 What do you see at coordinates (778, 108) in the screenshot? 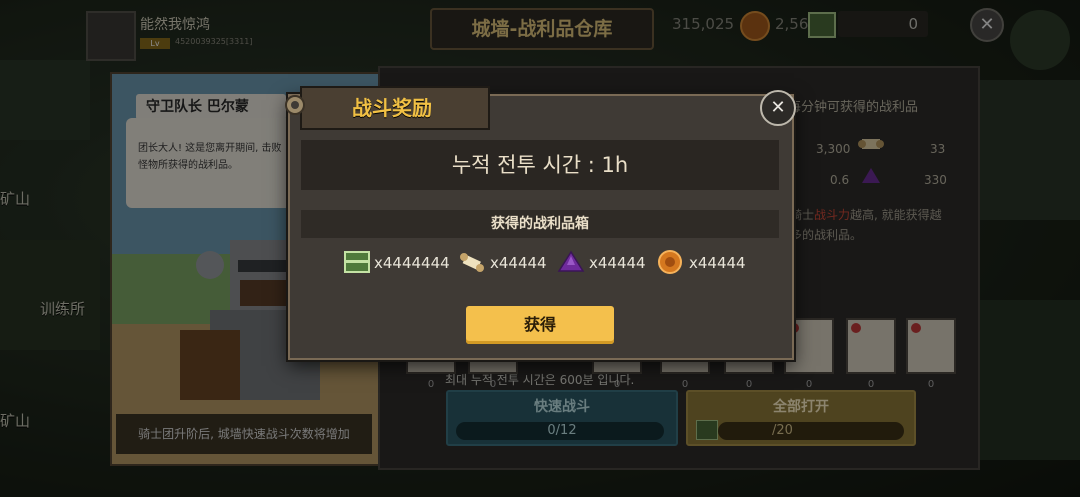
I see `dialog-close-icon: ✕` at bounding box center [778, 108].